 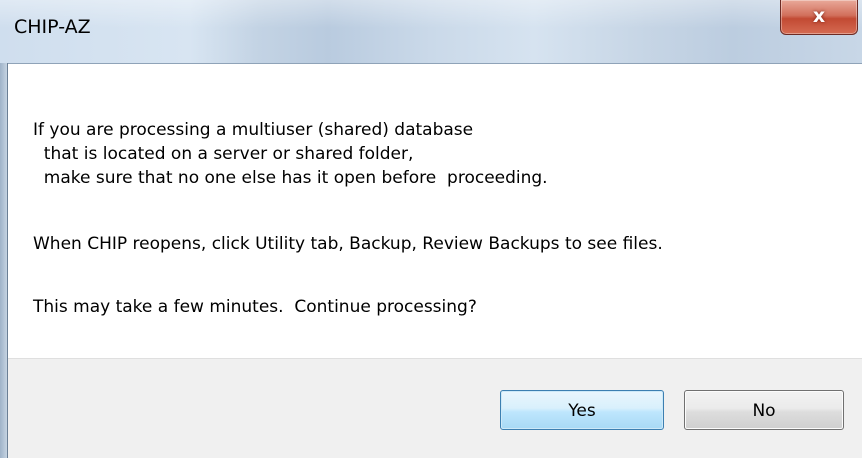 I want to click on close-button: x, so click(x=819, y=17).